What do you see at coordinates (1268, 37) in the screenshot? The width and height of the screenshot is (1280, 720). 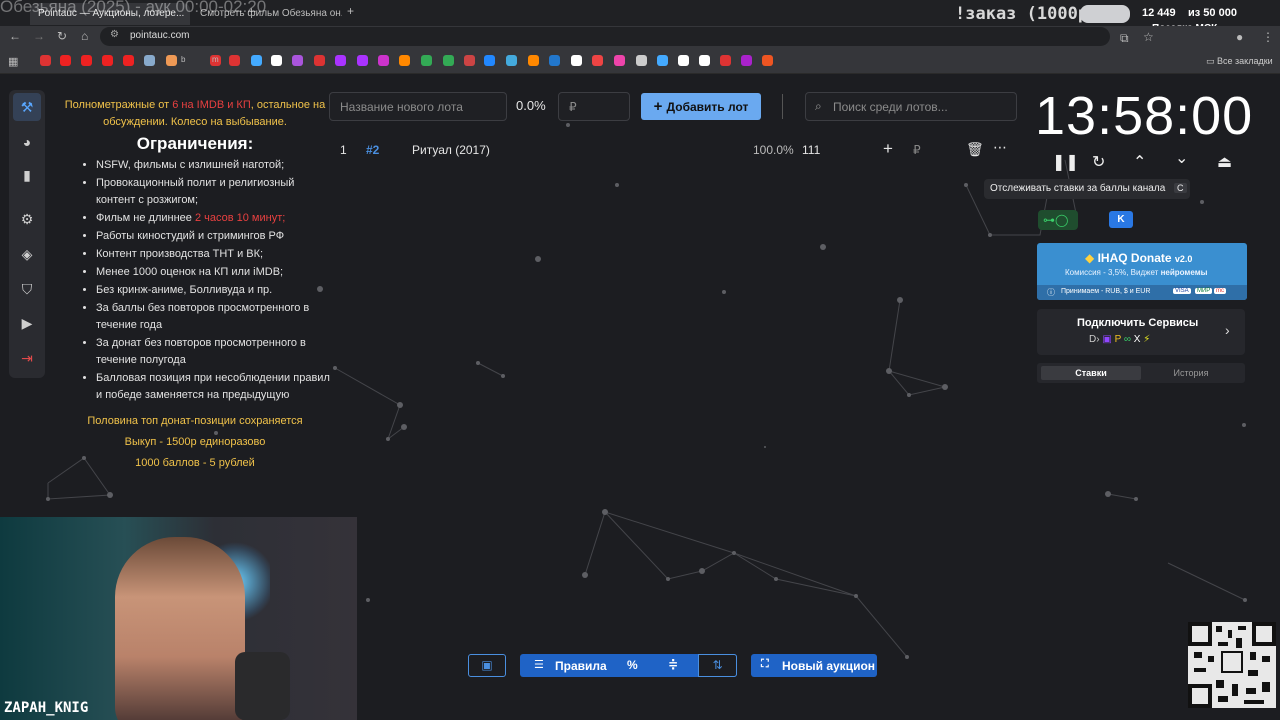 I see `menu-icon: ⋮` at bounding box center [1268, 37].